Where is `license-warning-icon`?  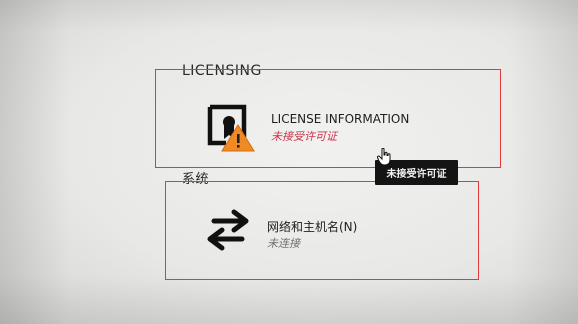
license-warning-icon is located at coordinates (230, 128).